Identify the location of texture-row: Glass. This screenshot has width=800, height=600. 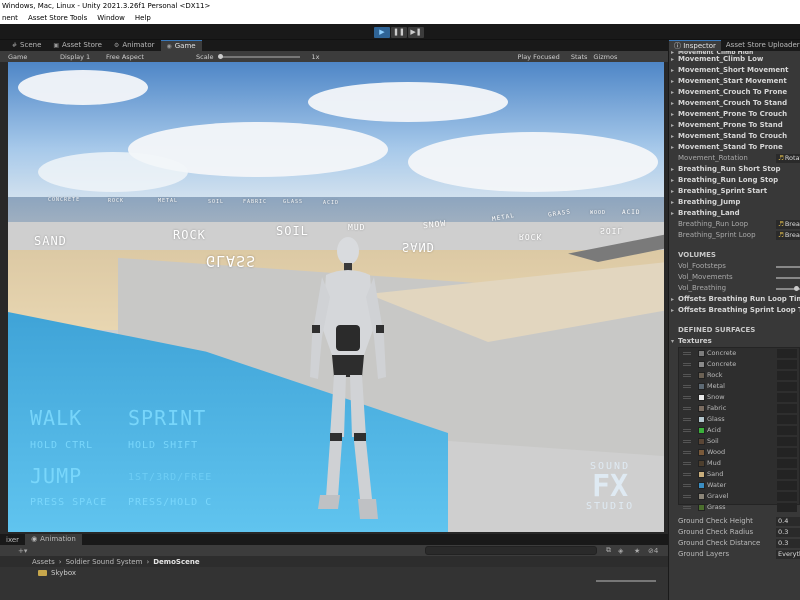
(739, 419).